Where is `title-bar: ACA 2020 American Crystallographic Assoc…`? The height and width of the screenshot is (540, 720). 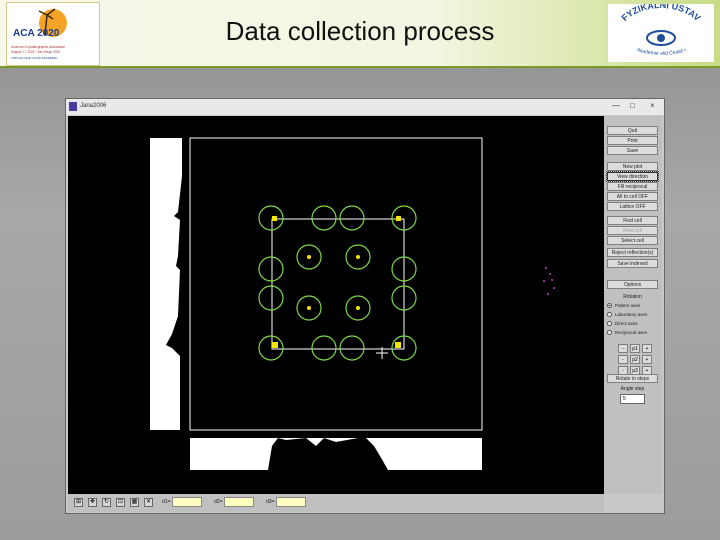 title-bar: ACA 2020 American Crystallographic Assoc… is located at coordinates (360, 34).